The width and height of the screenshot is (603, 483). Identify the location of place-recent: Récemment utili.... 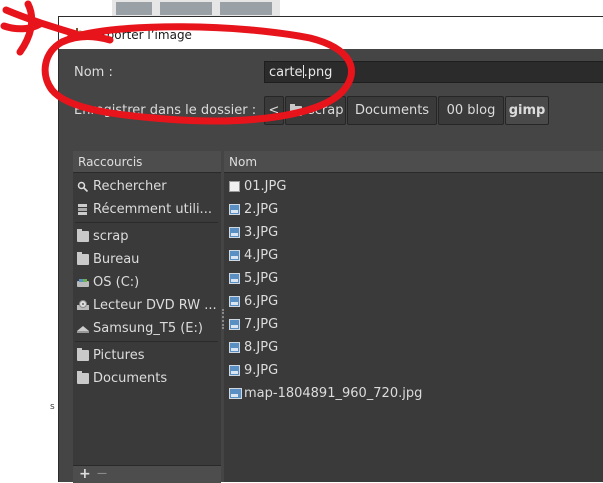
(146, 209).